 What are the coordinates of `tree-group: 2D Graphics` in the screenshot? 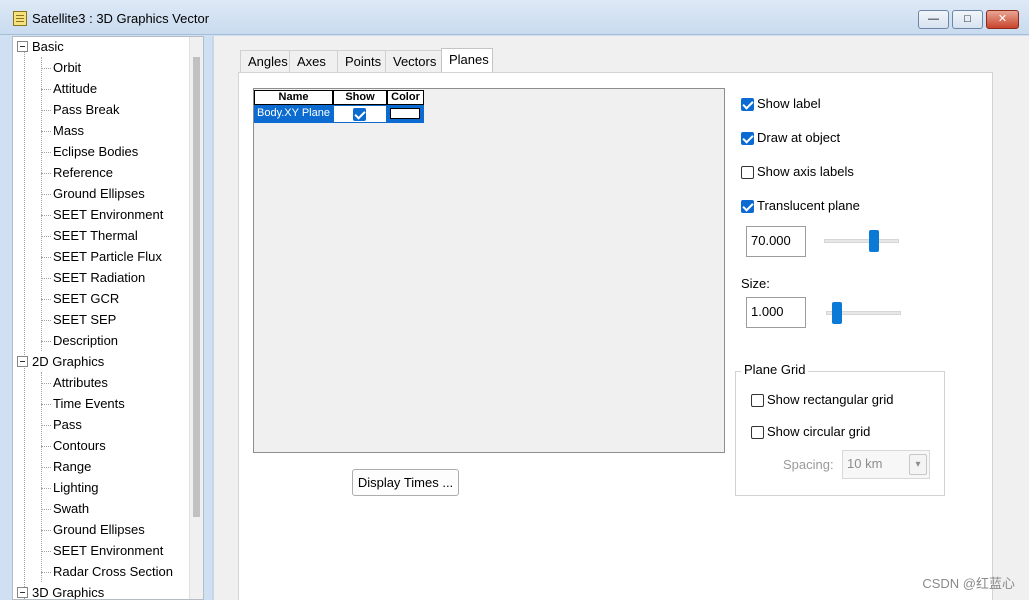 It's located at (60, 362).